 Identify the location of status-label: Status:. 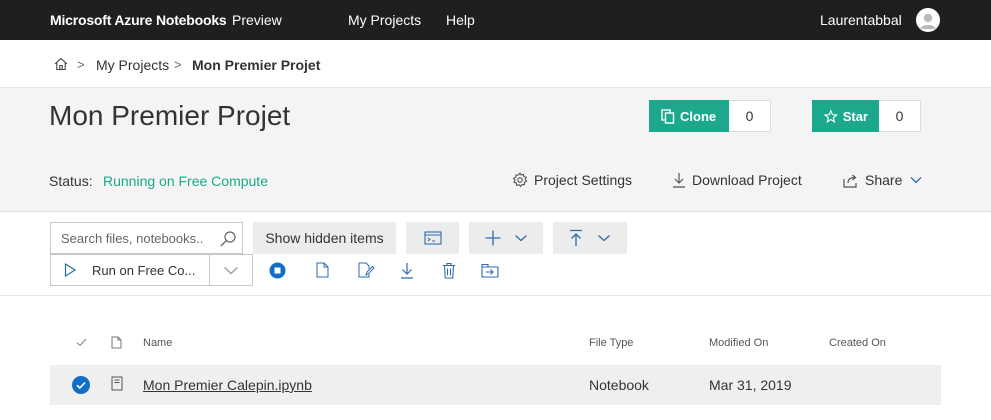
(71, 181).